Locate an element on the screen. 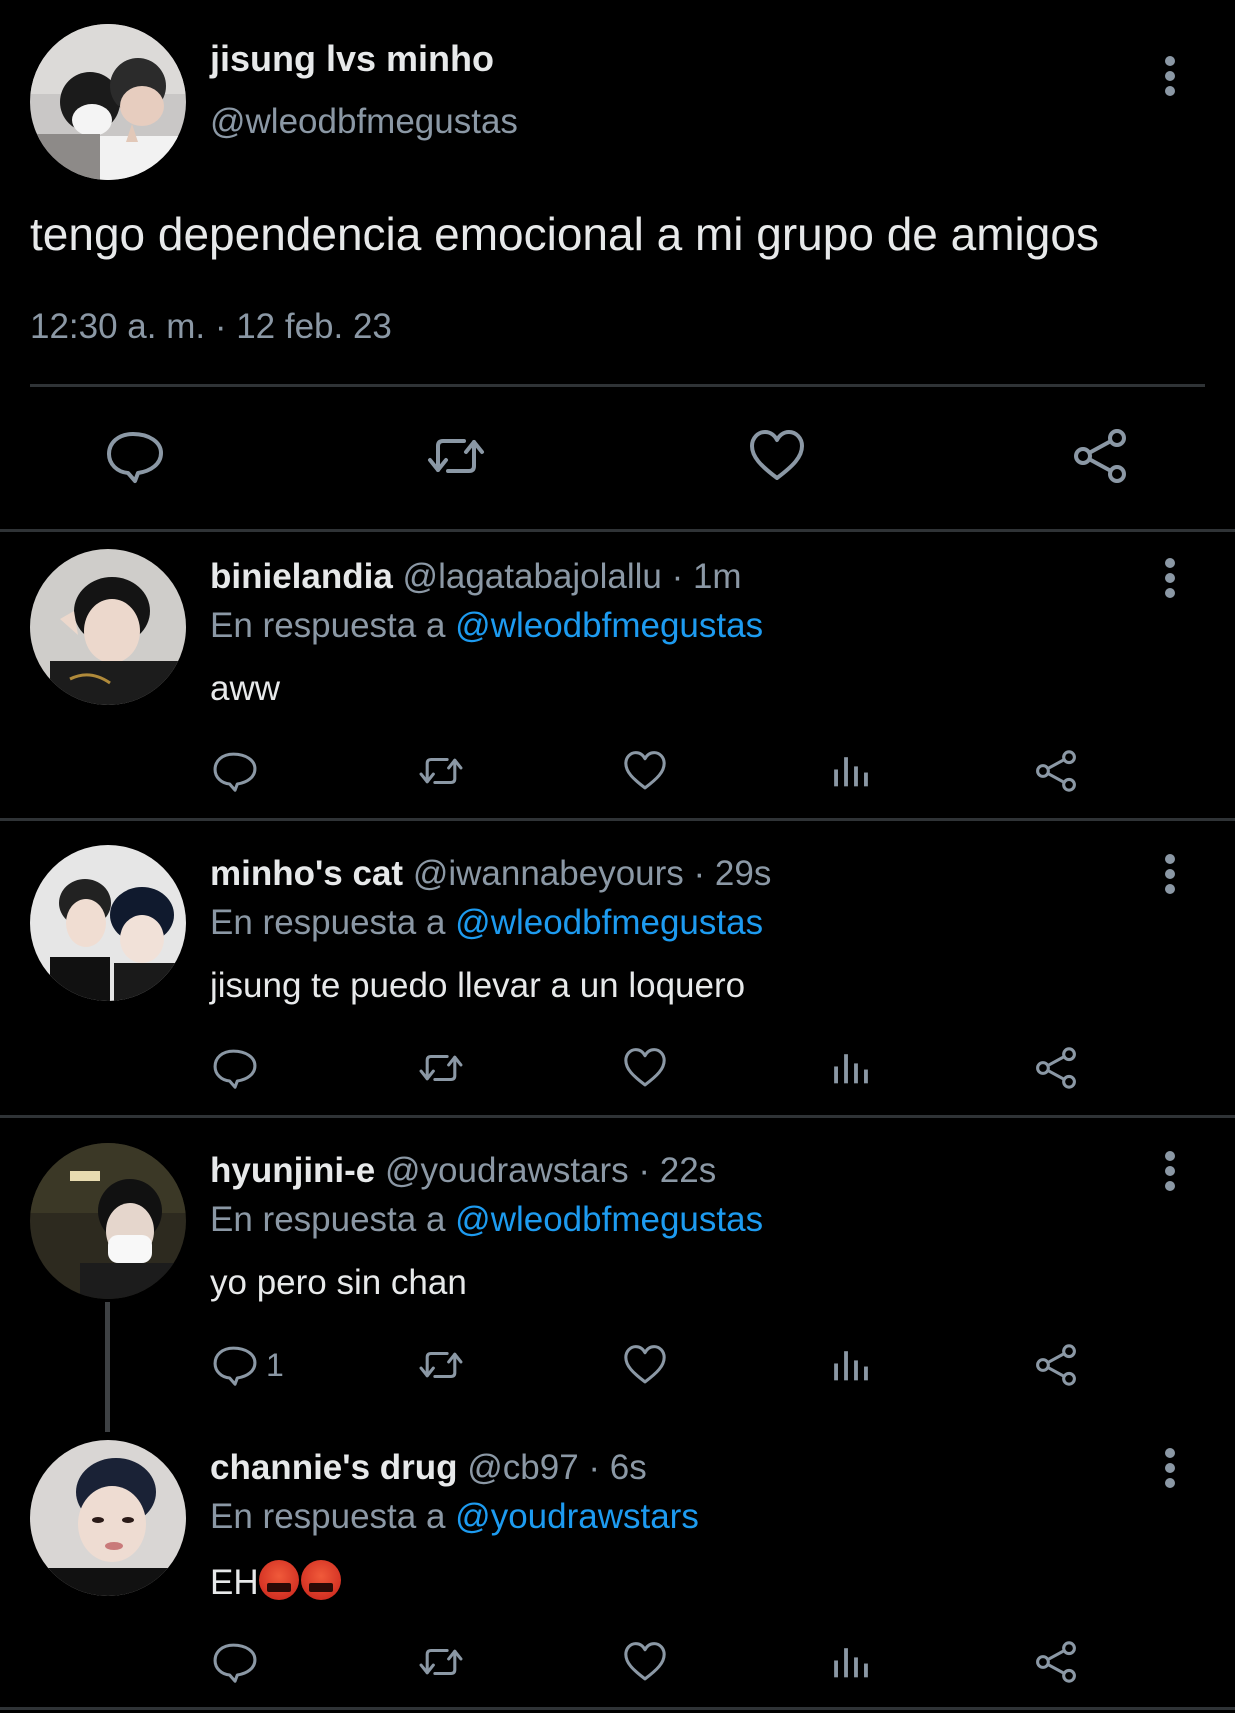 This screenshot has width=1235, height=1713. reply-text: EH is located at coordinates (234, 1582).